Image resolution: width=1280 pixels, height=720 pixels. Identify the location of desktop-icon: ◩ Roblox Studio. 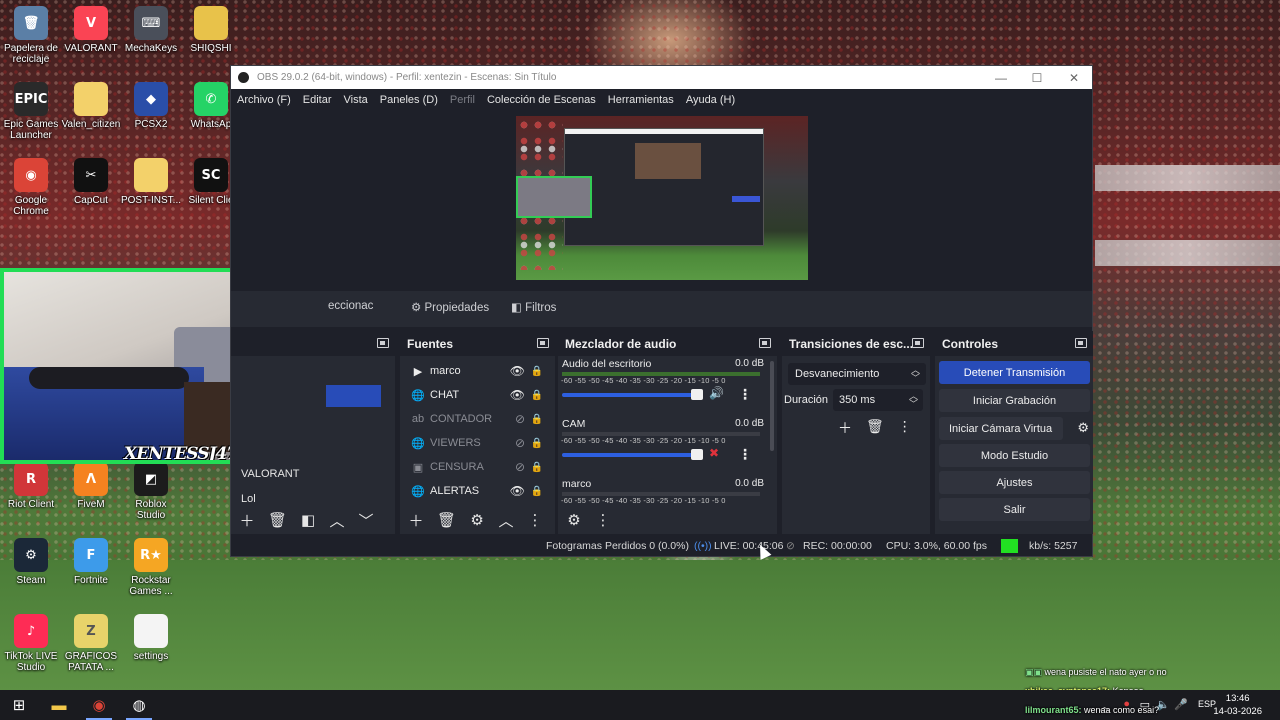
(151, 500).